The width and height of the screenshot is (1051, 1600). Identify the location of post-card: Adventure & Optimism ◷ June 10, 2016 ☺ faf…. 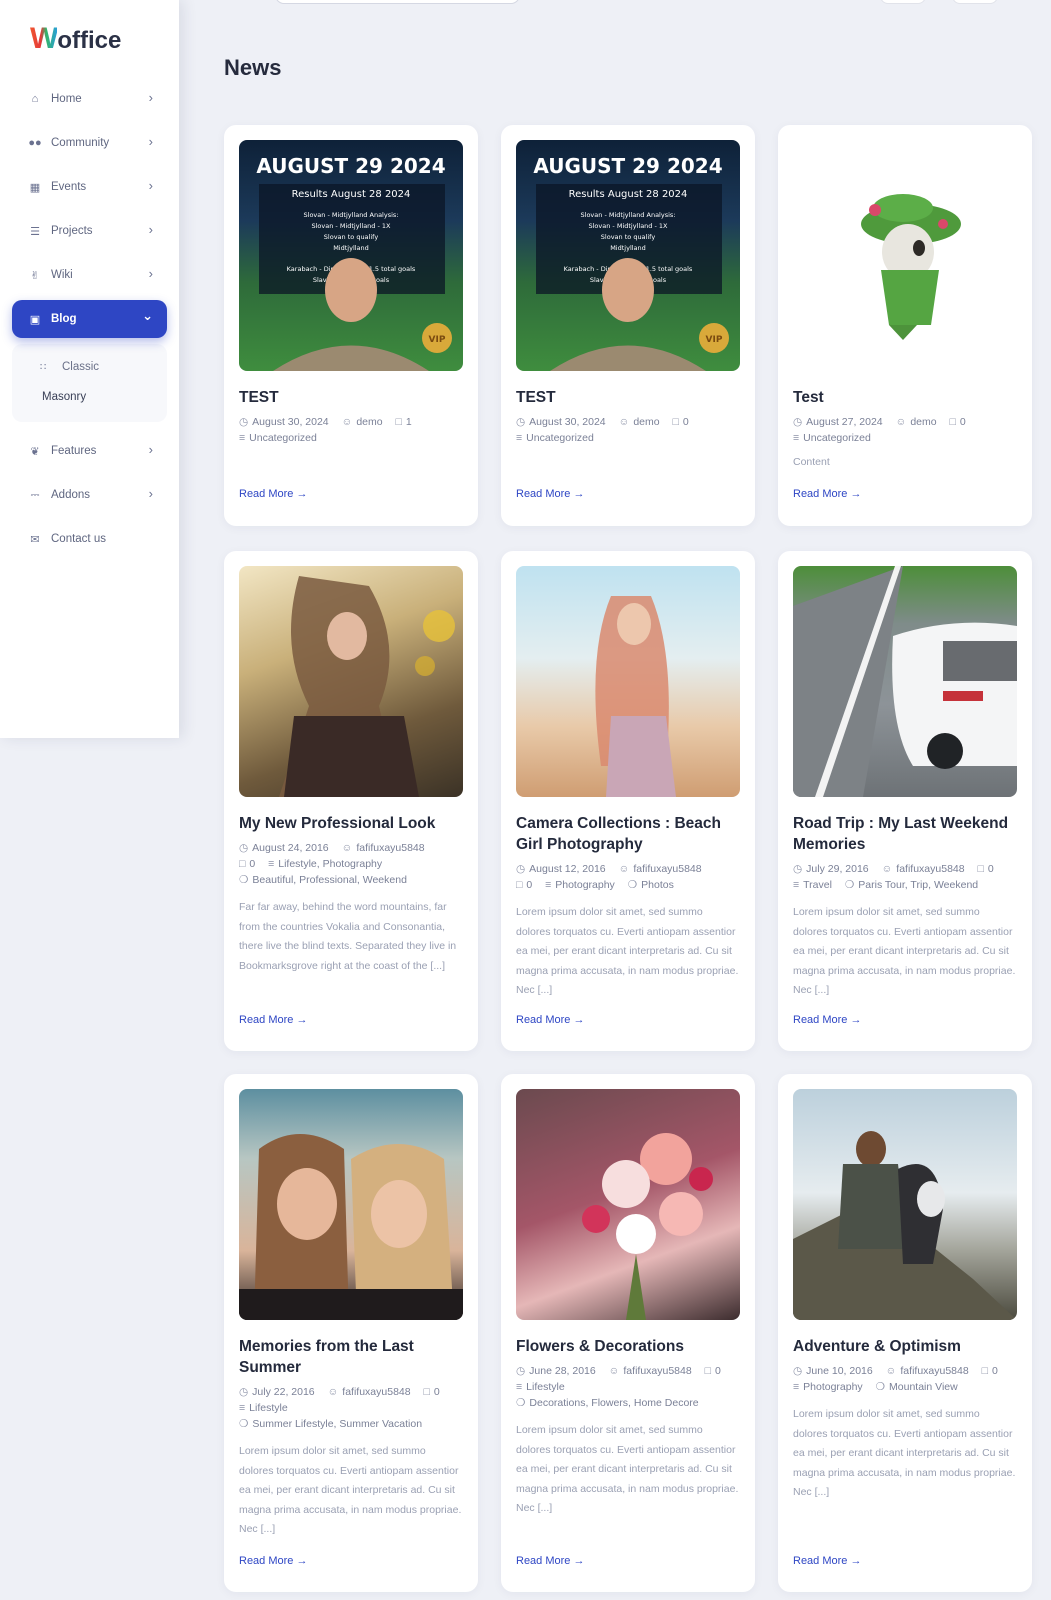
(905, 1333).